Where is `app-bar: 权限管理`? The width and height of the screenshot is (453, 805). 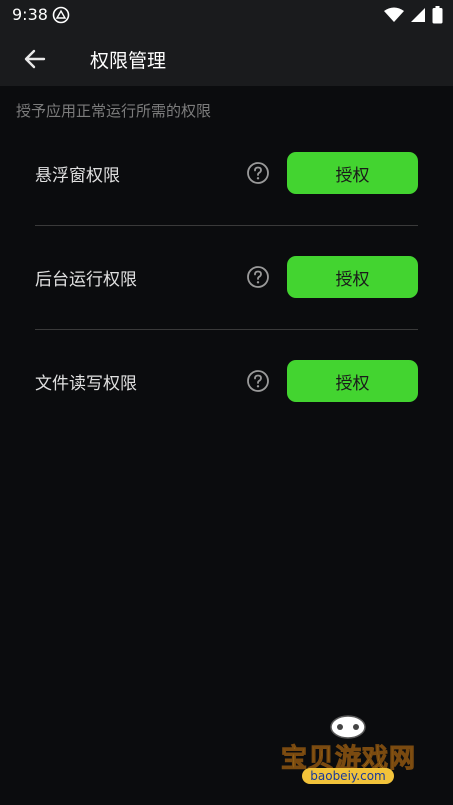
app-bar: 权限管理 is located at coordinates (226, 58).